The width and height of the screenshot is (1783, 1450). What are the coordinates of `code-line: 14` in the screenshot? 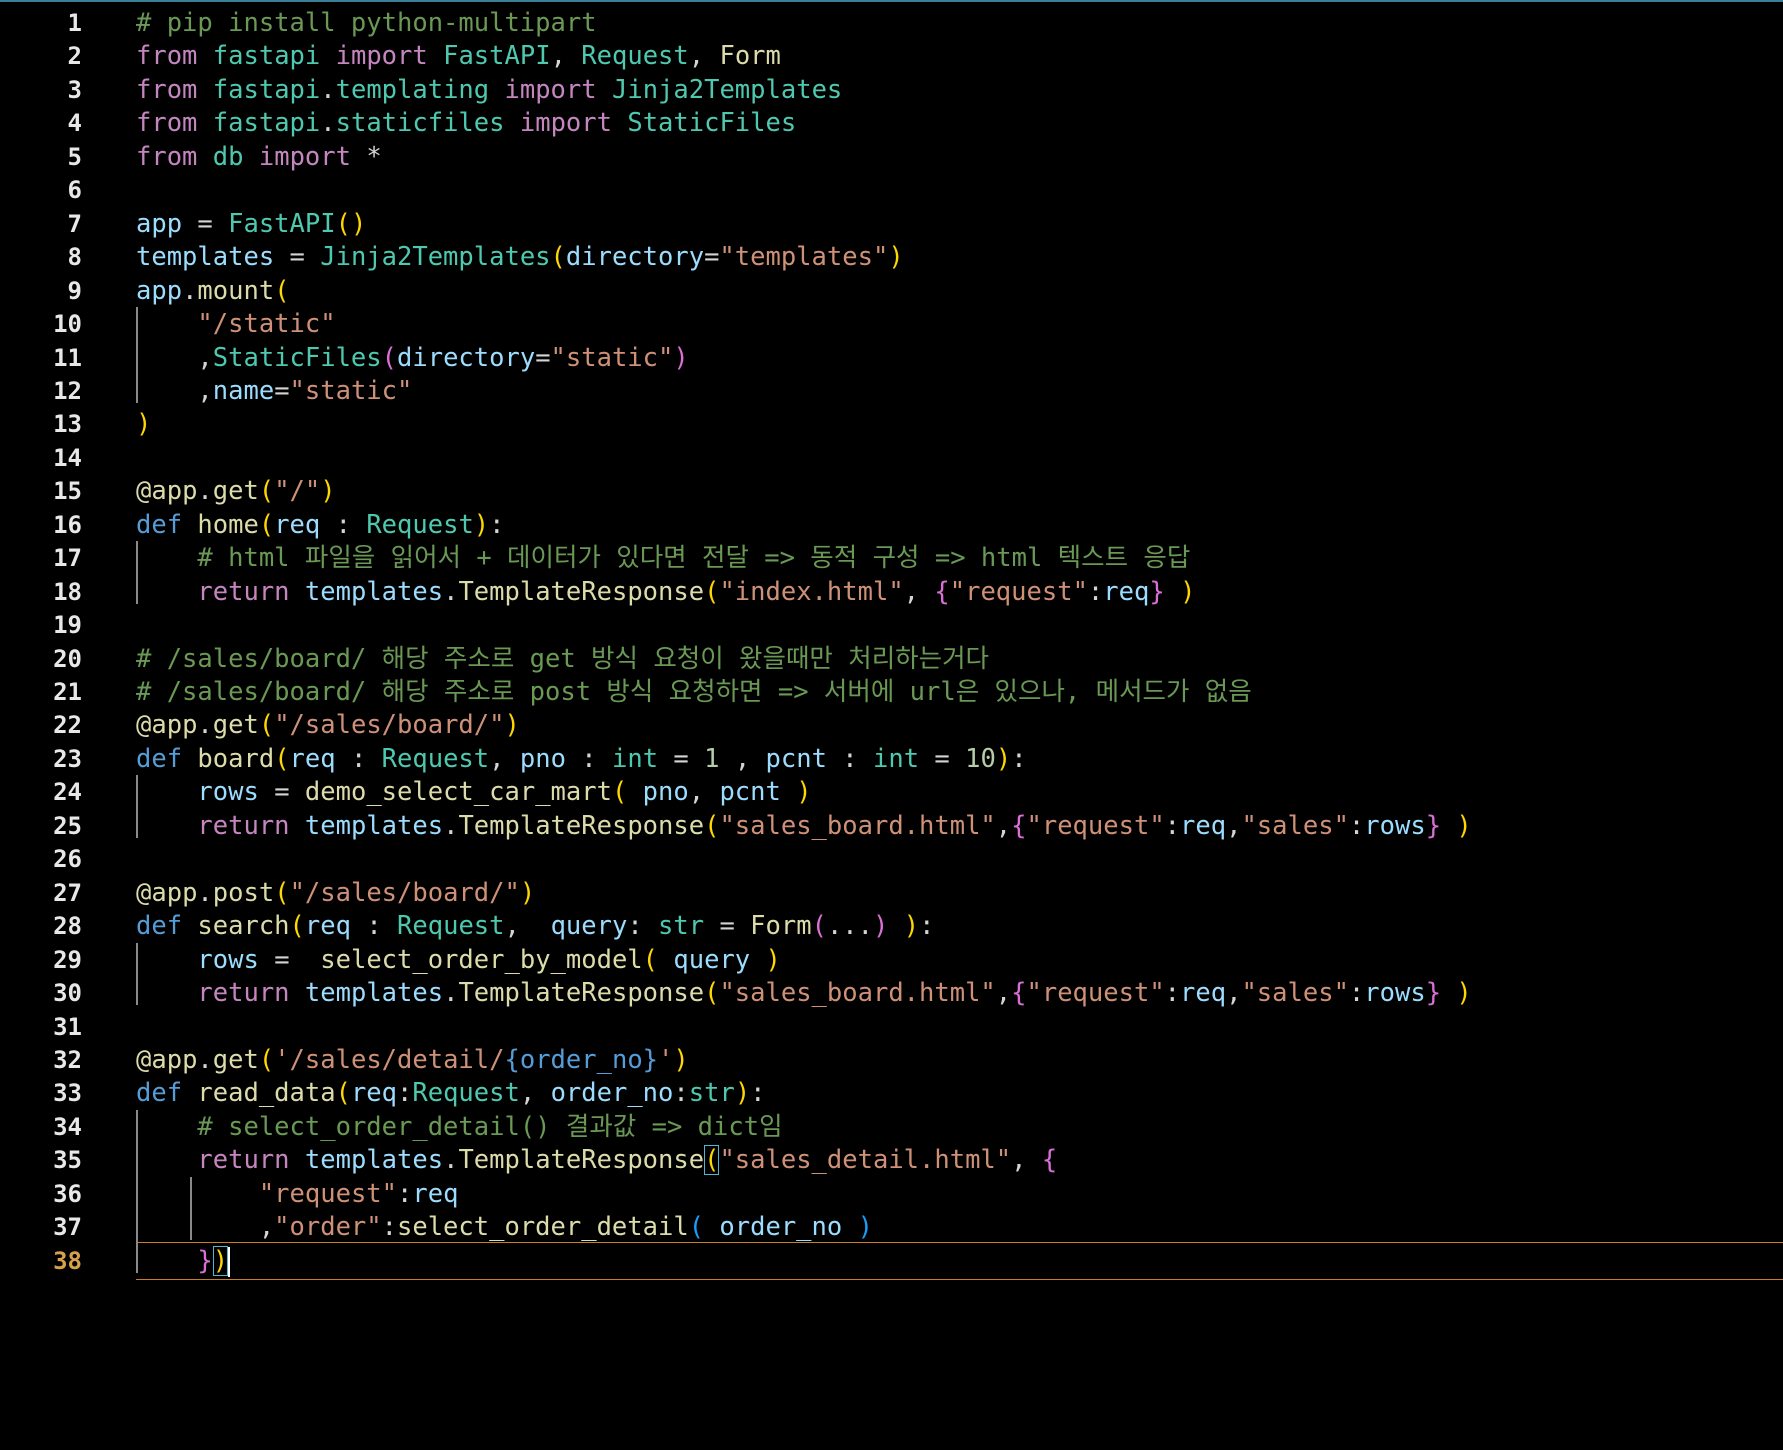 It's located at (891, 458).